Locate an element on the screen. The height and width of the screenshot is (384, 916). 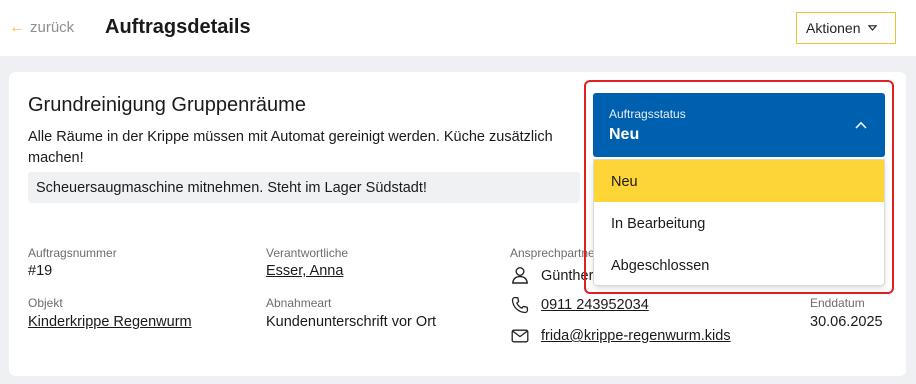
page-title: Auftragsdetails is located at coordinates (178, 27).